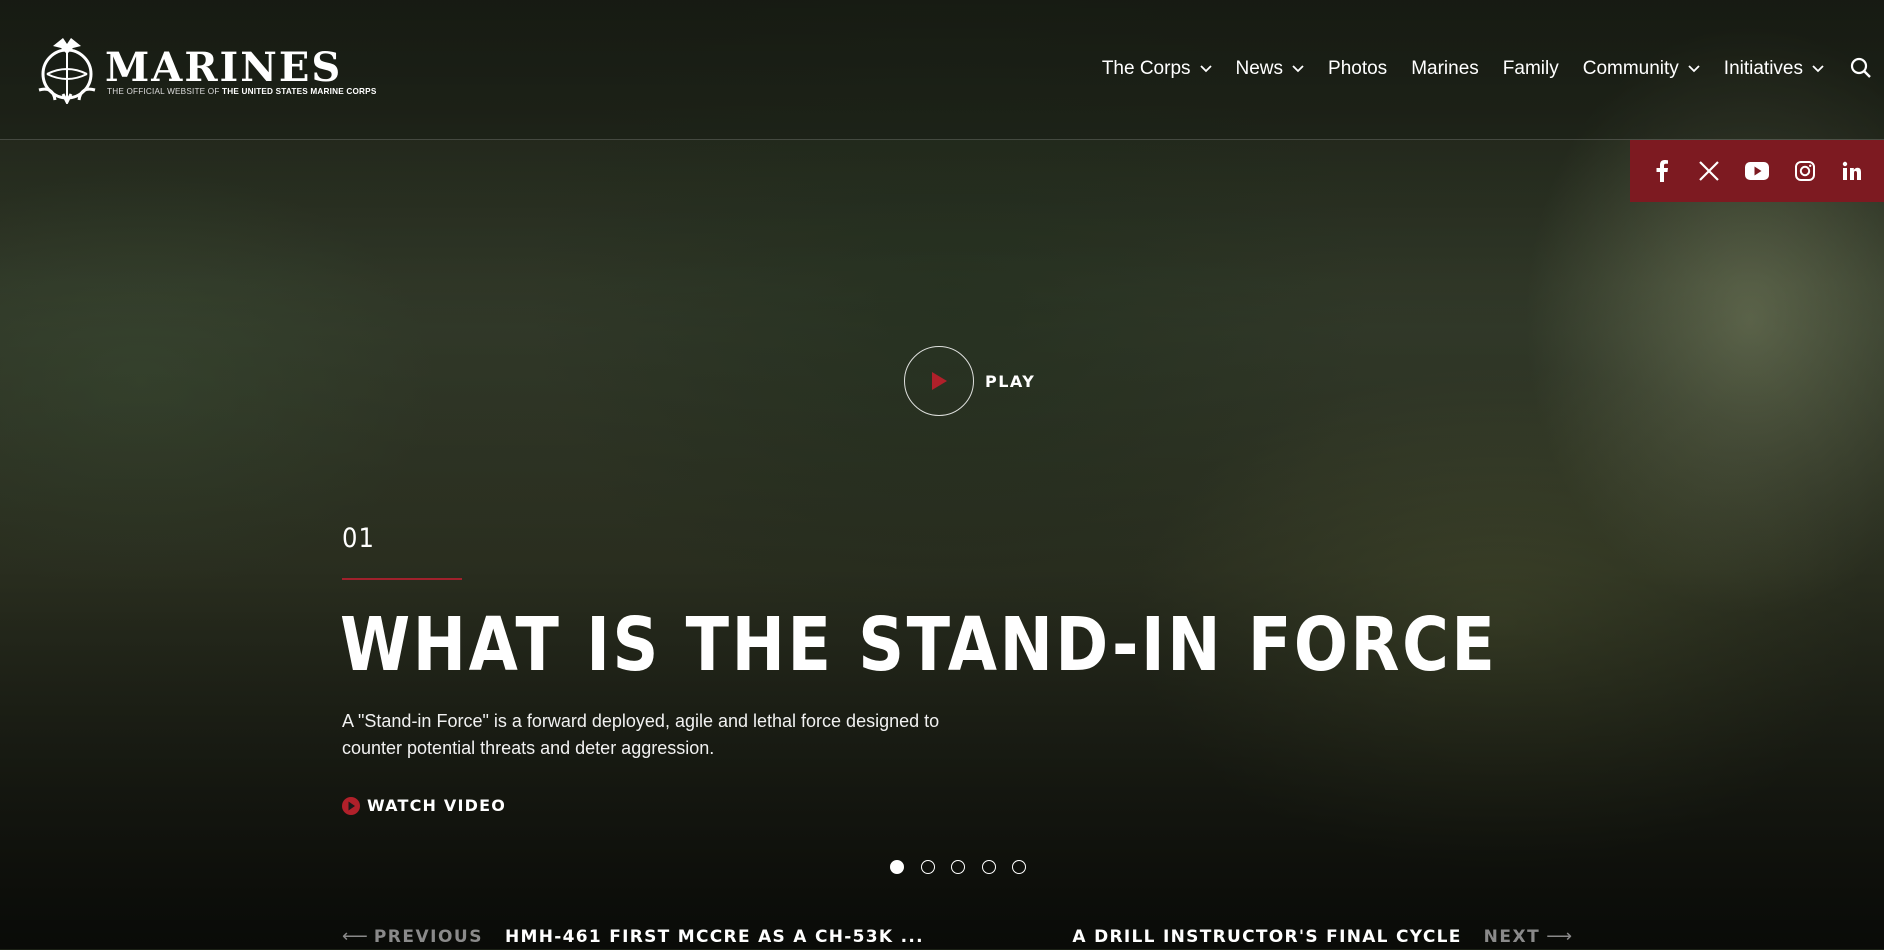 Image resolution: width=1884 pixels, height=950 pixels. I want to click on nav-label: Photos, so click(1358, 68).